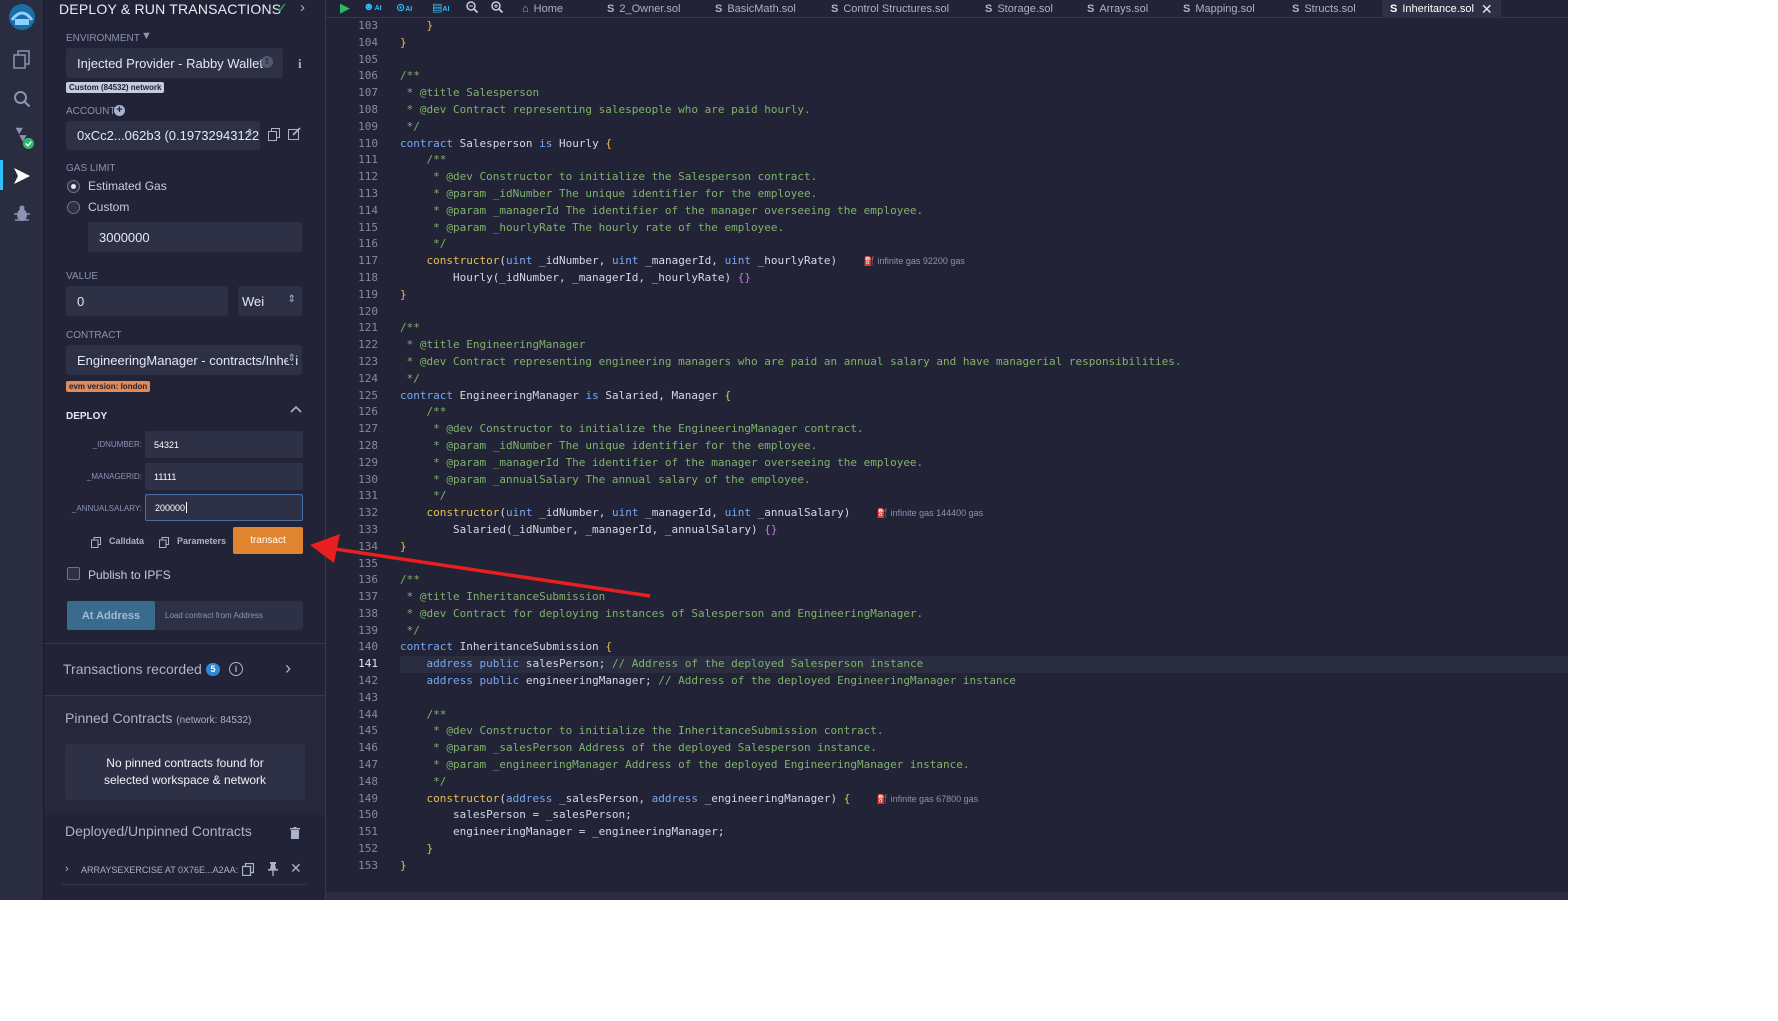  I want to click on tab-storage: S Storage.sol, so click(1019, 9).